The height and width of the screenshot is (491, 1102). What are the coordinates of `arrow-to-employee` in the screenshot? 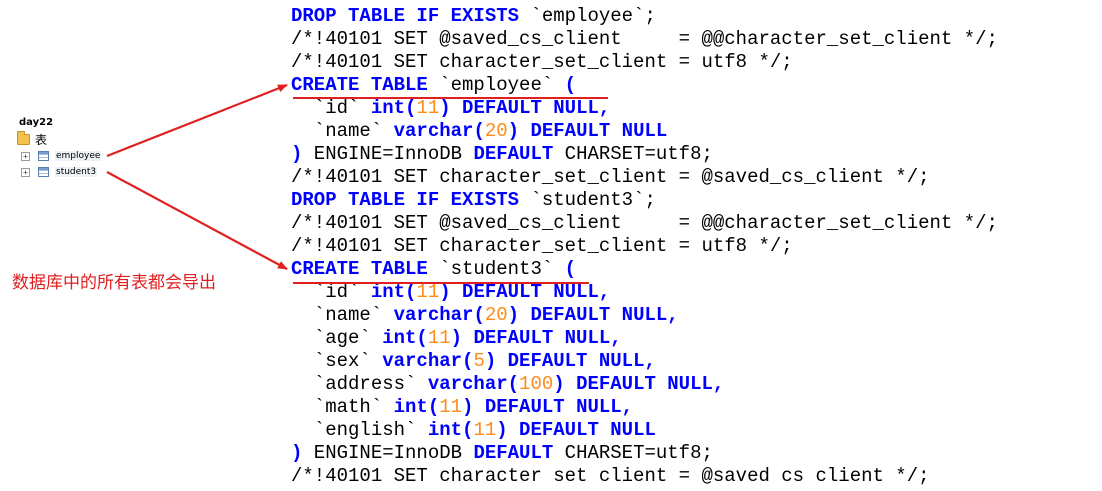 It's located at (197, 120).